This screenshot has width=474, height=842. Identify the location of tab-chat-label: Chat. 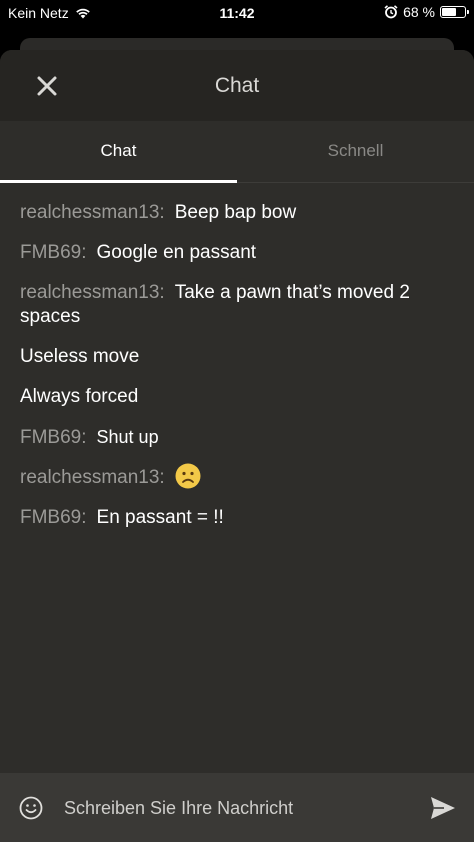
(118, 150).